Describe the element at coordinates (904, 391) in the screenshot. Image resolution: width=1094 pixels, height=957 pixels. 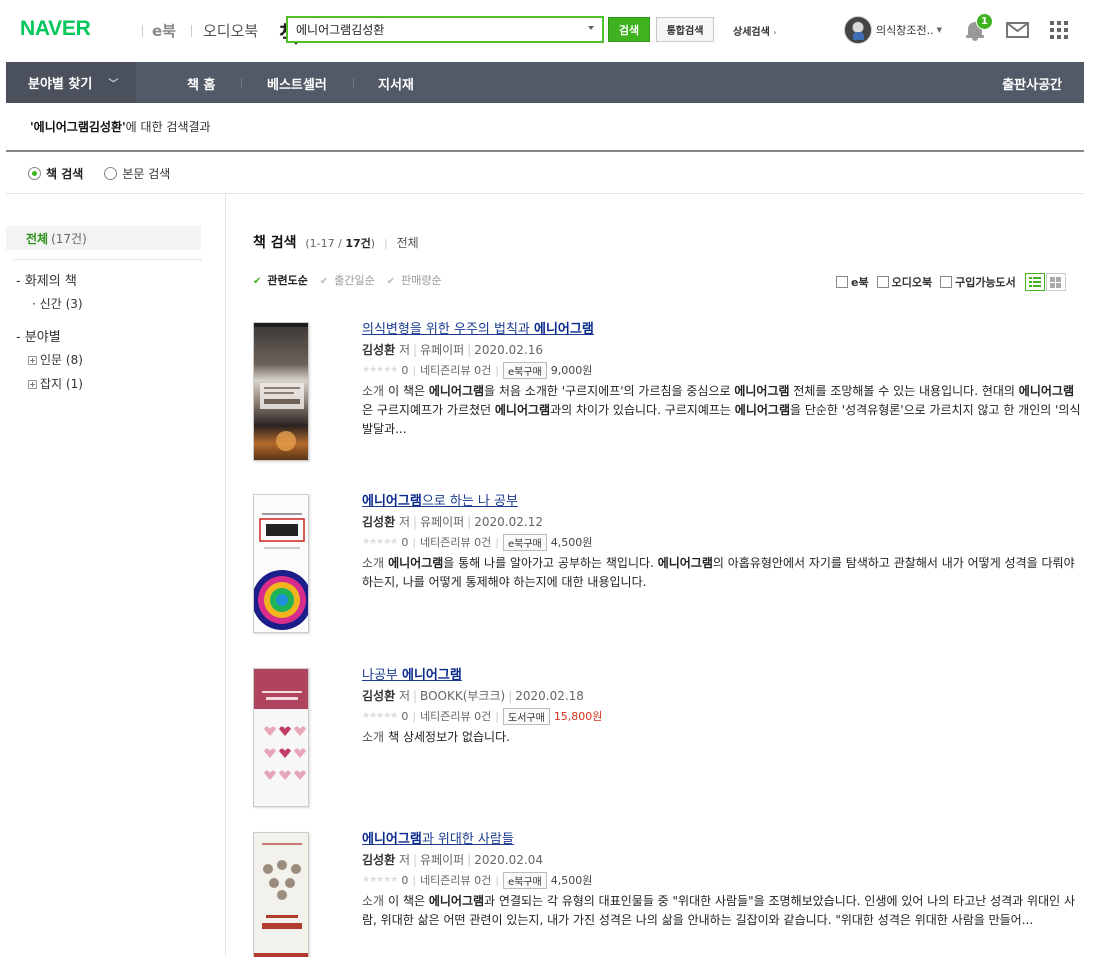
I see `description-text: 전체를 조망해볼 수 있는 내용입니다. 현대의` at that location.